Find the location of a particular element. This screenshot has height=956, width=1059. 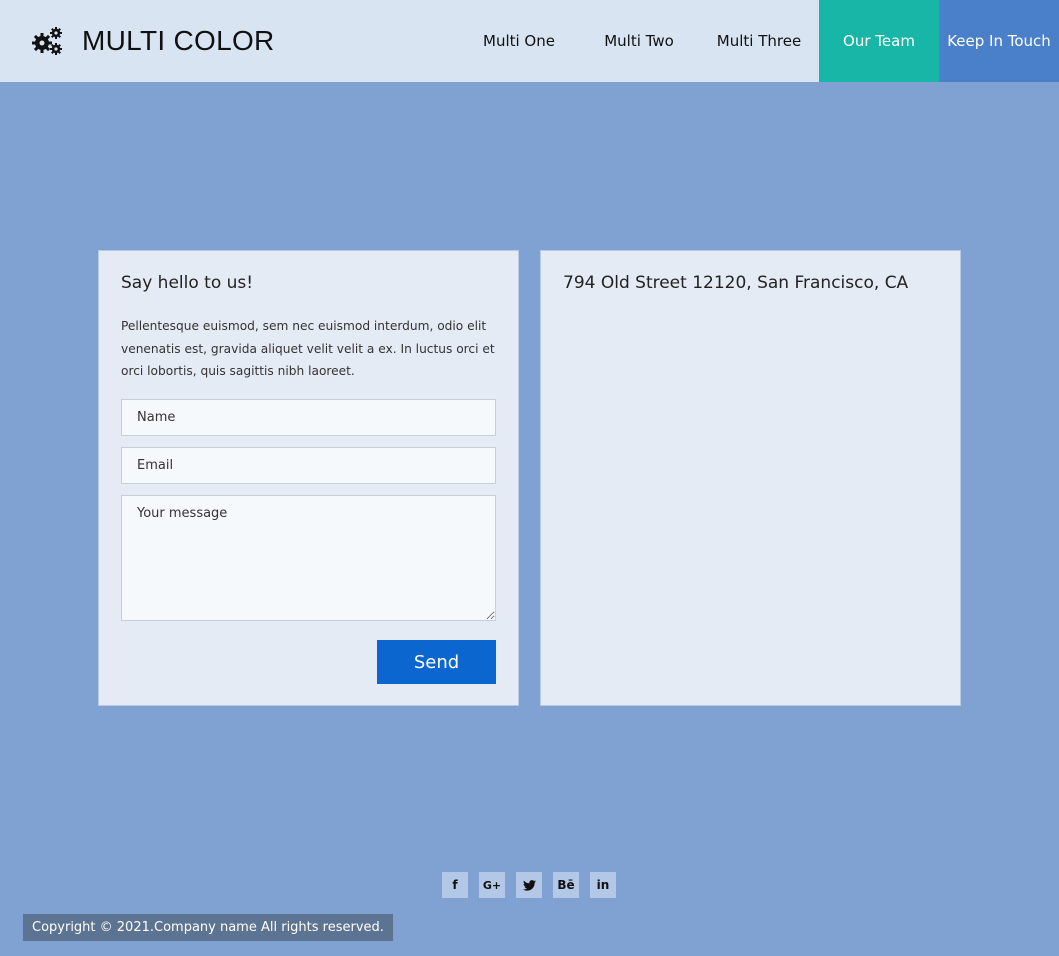

behance-icon: Bē is located at coordinates (566, 885).